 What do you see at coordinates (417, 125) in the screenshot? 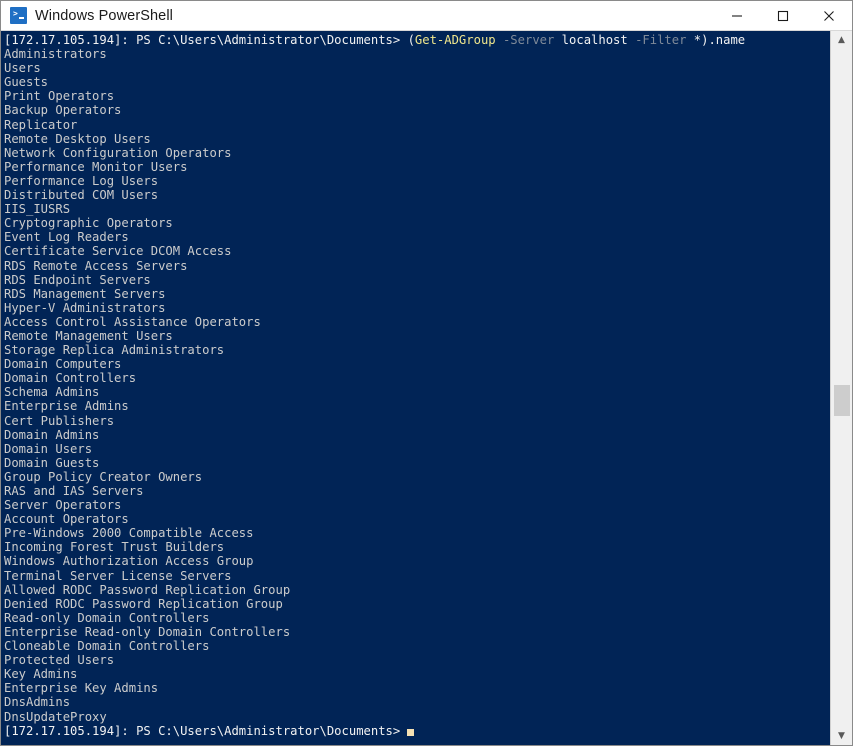
I see `output-line: Replicator` at bounding box center [417, 125].